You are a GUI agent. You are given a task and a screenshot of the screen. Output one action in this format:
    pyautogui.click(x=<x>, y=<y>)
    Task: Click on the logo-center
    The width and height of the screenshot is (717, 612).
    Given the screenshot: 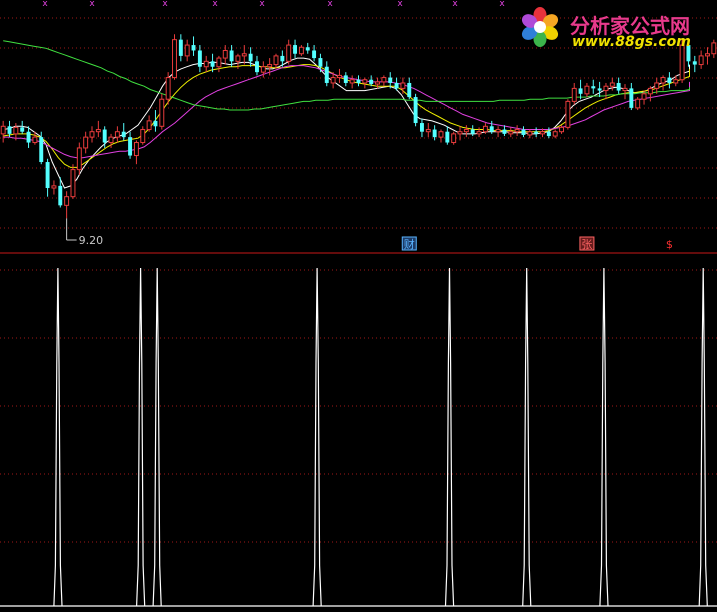 What is the action you would take?
    pyautogui.click(x=540, y=27)
    